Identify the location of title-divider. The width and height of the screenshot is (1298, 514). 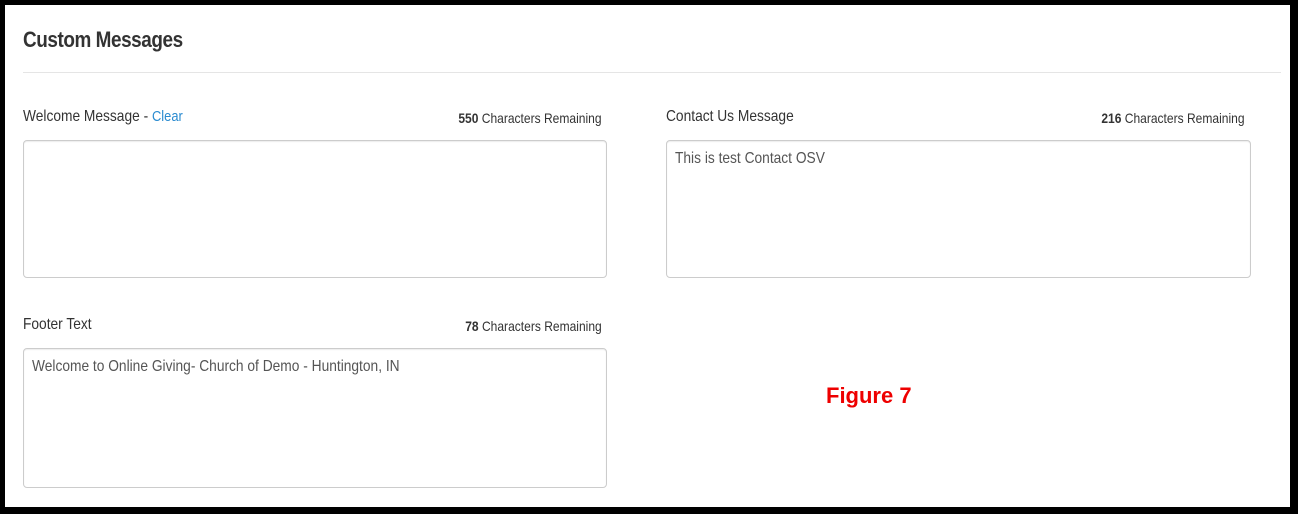
(652, 72).